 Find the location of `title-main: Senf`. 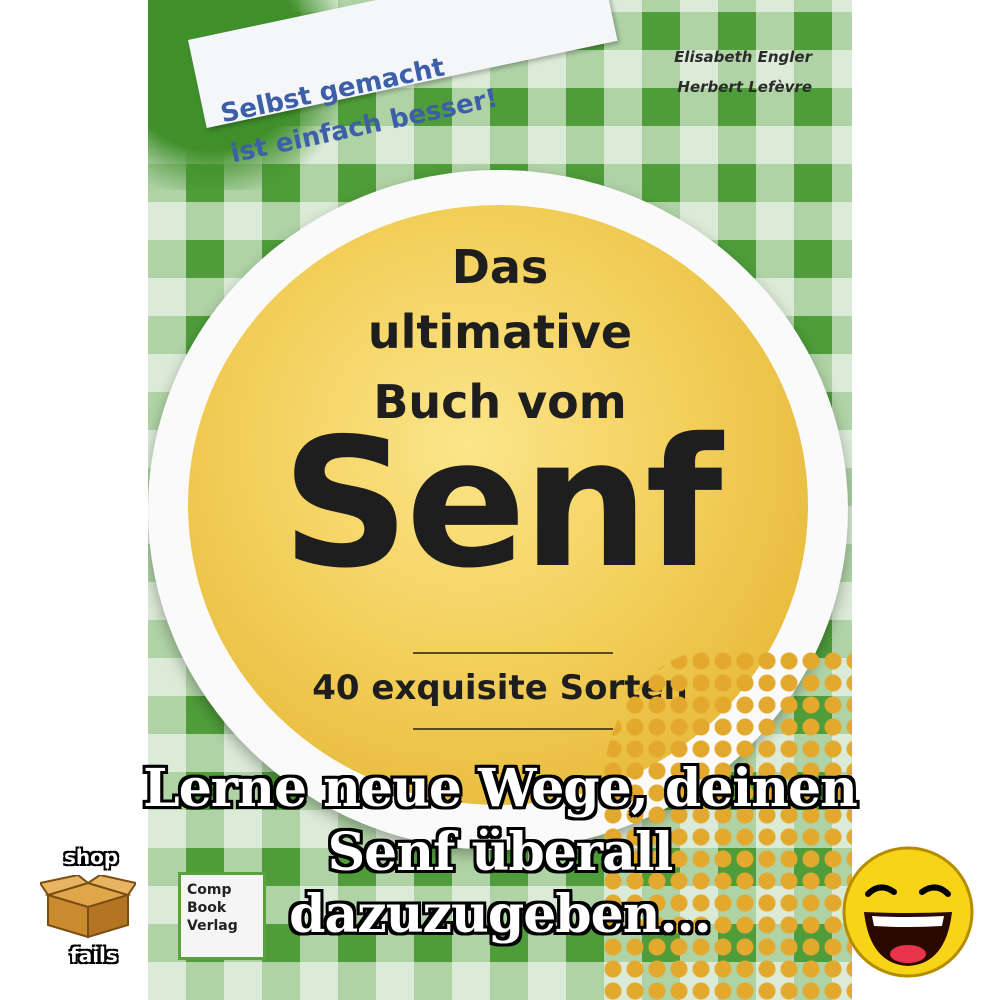

title-main: Senf is located at coordinates (501, 503).